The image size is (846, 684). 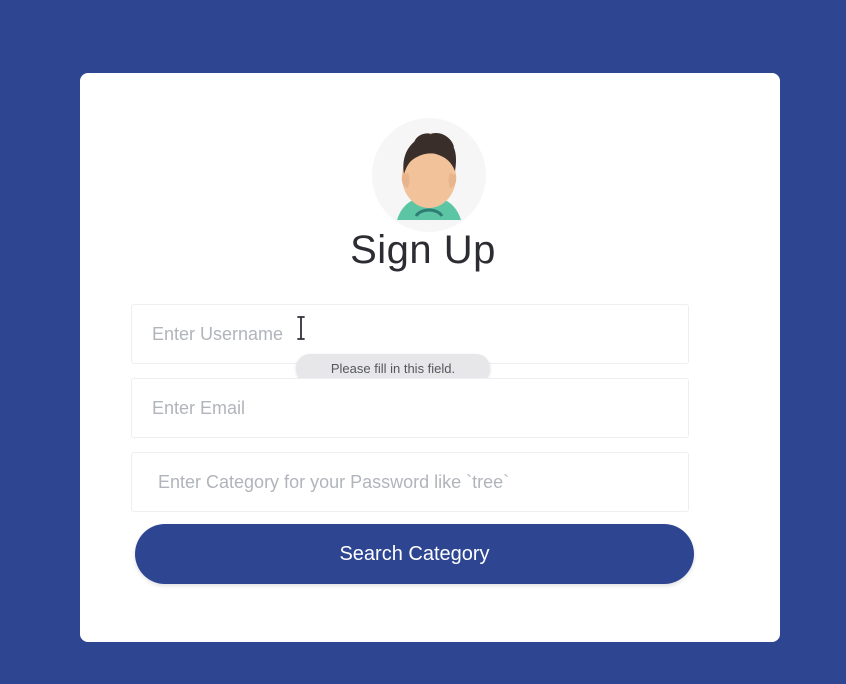 I want to click on user-avatar-icon, so click(x=429, y=175).